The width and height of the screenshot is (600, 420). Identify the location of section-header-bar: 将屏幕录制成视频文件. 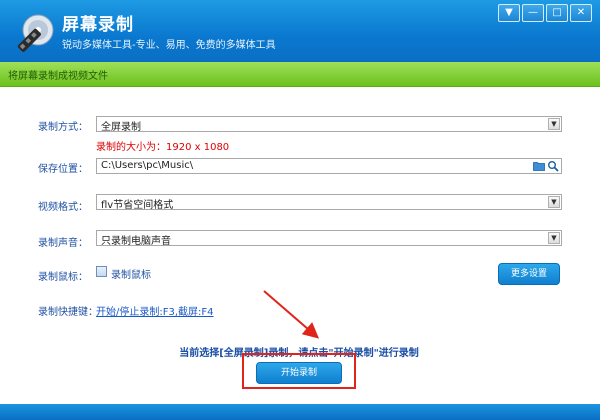
(300, 74).